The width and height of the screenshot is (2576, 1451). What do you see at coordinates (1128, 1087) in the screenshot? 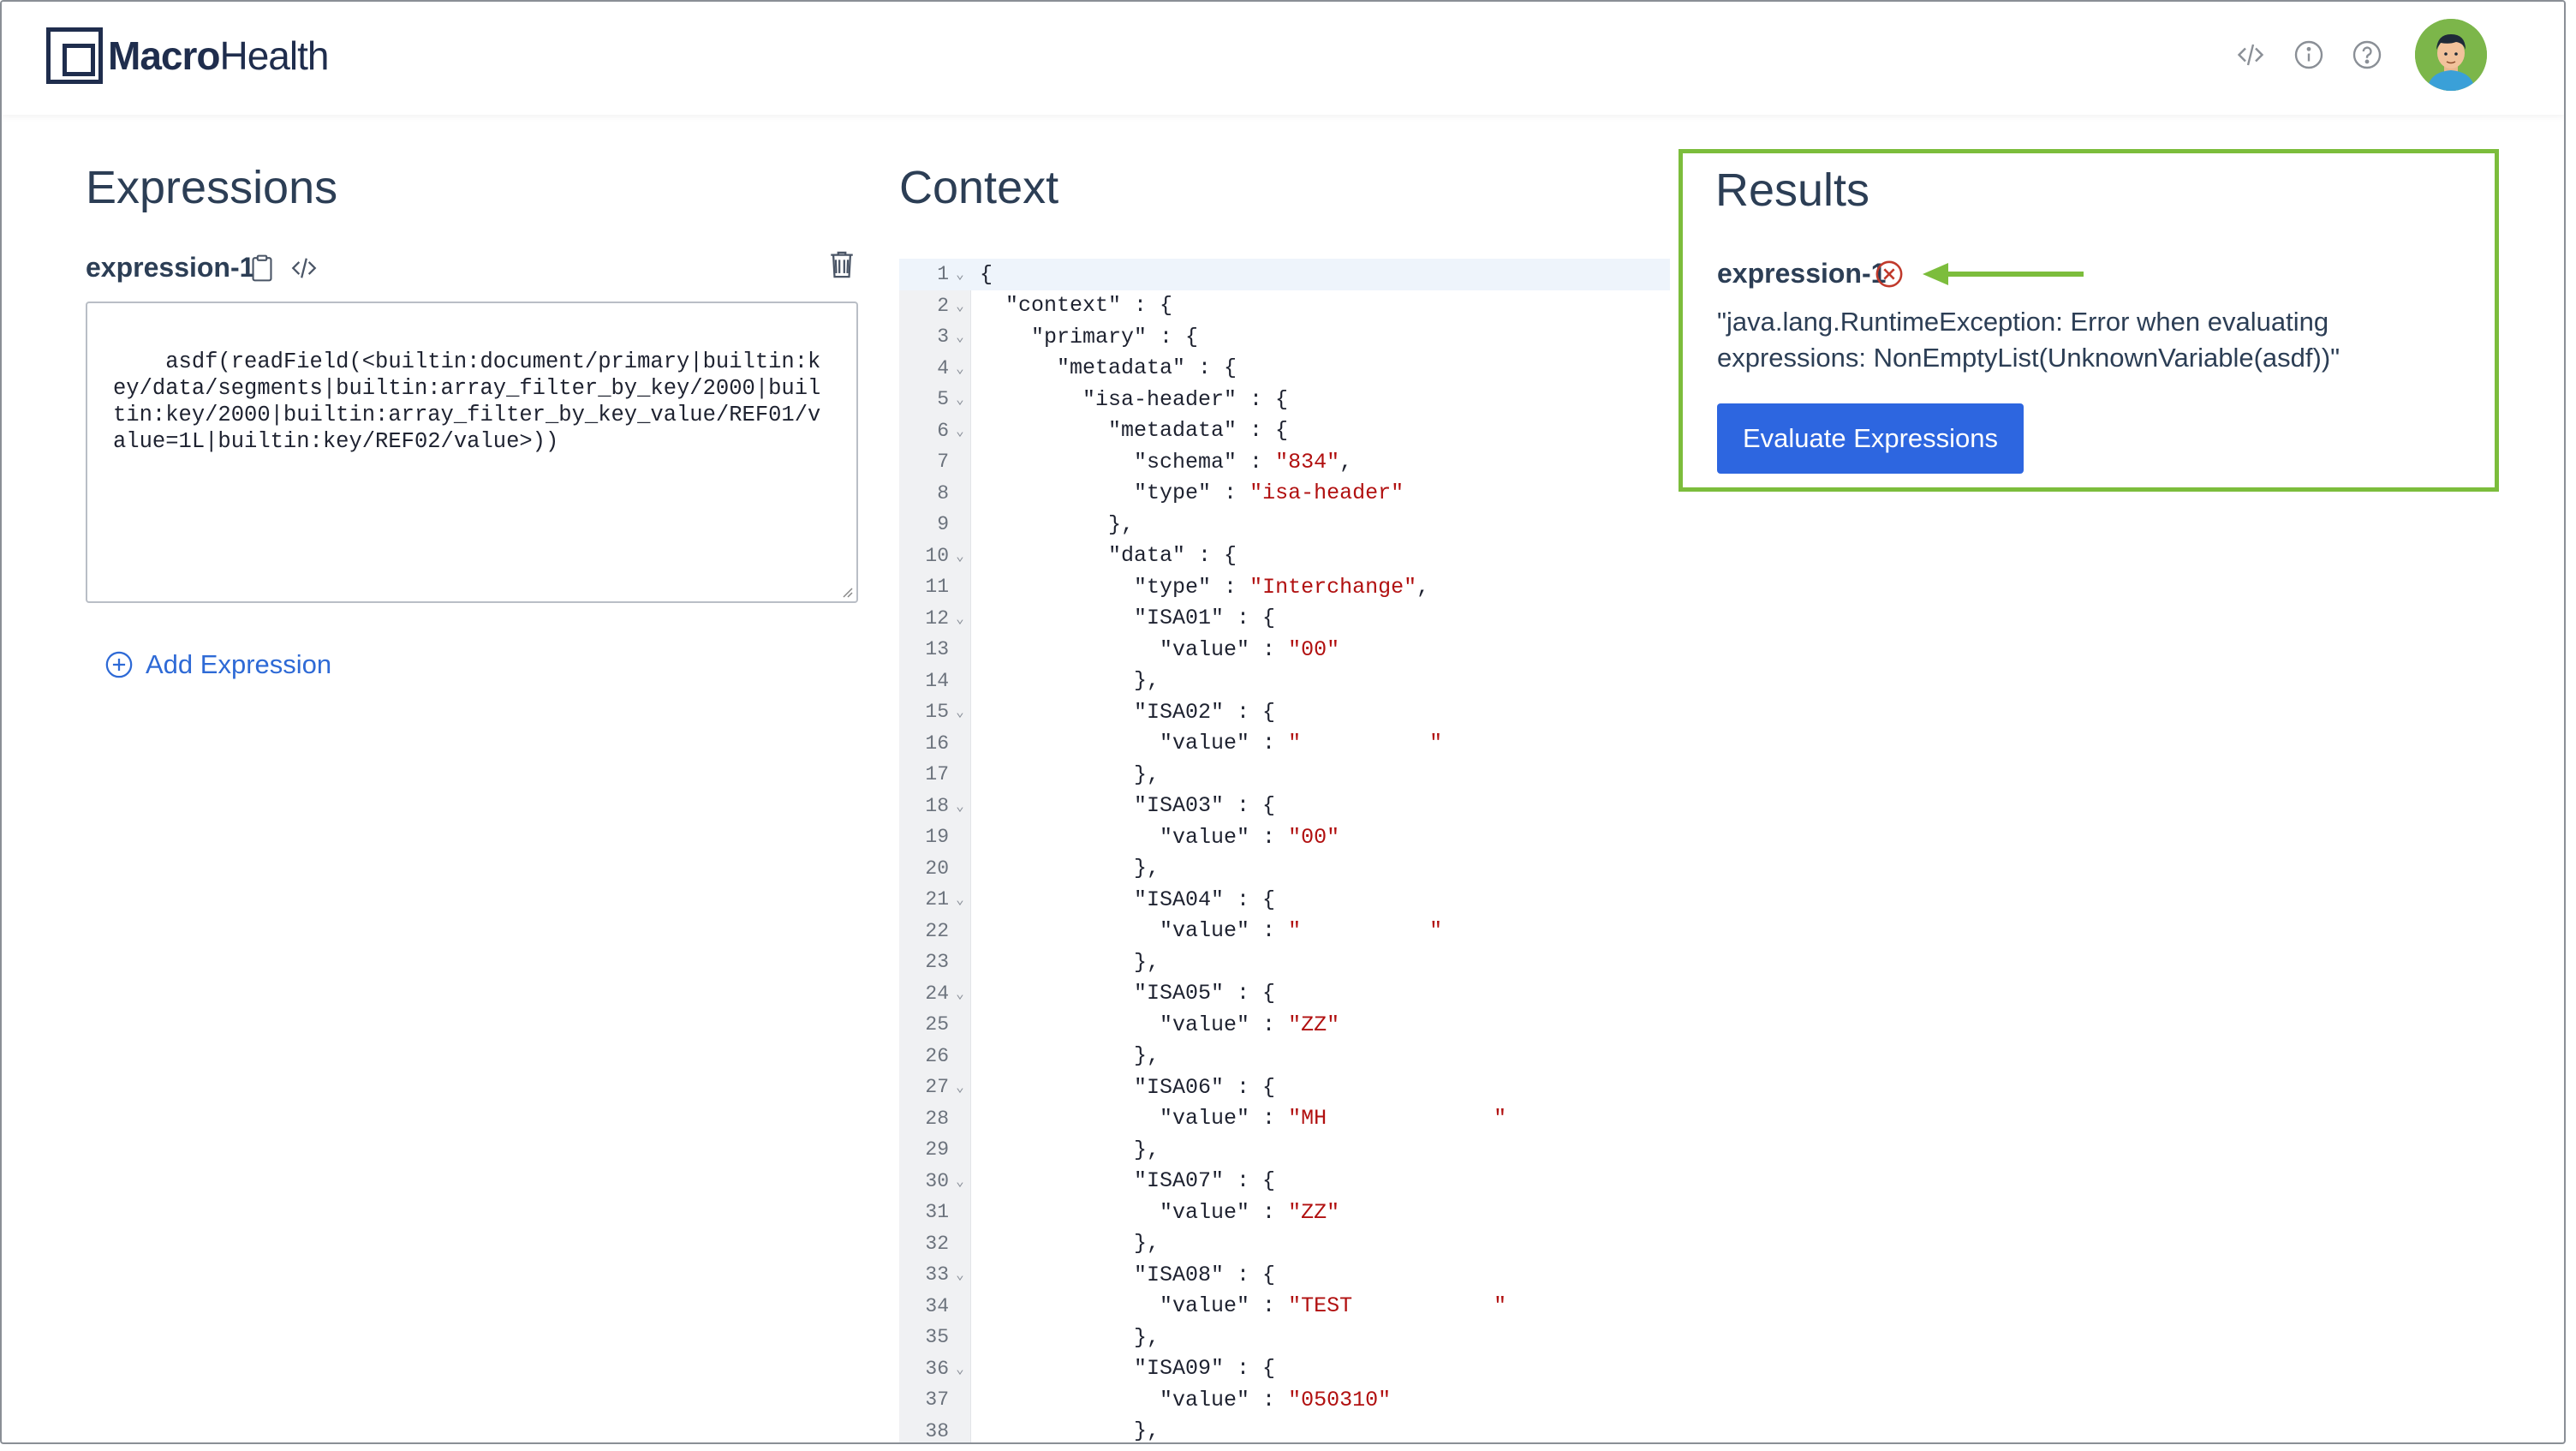
I see `code-text: "ISA06" : {` at bounding box center [1128, 1087].